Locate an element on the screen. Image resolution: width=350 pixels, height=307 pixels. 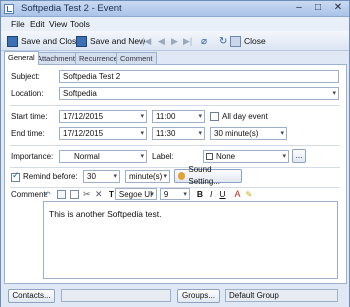
close-icon is located at coordinates (235, 41).